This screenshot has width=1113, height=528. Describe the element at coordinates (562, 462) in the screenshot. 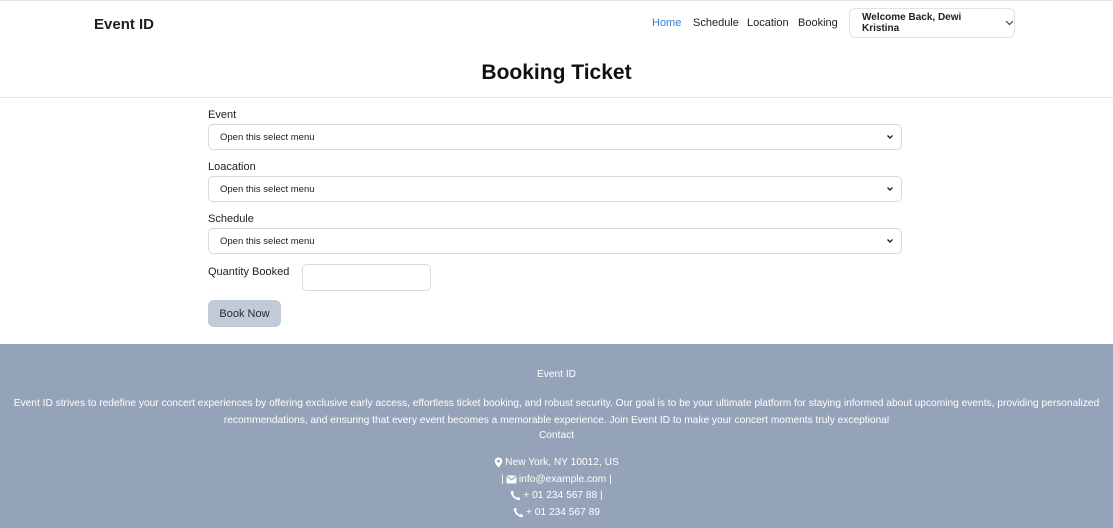

I see `footer-address: New York, NY 10012, US` at that location.